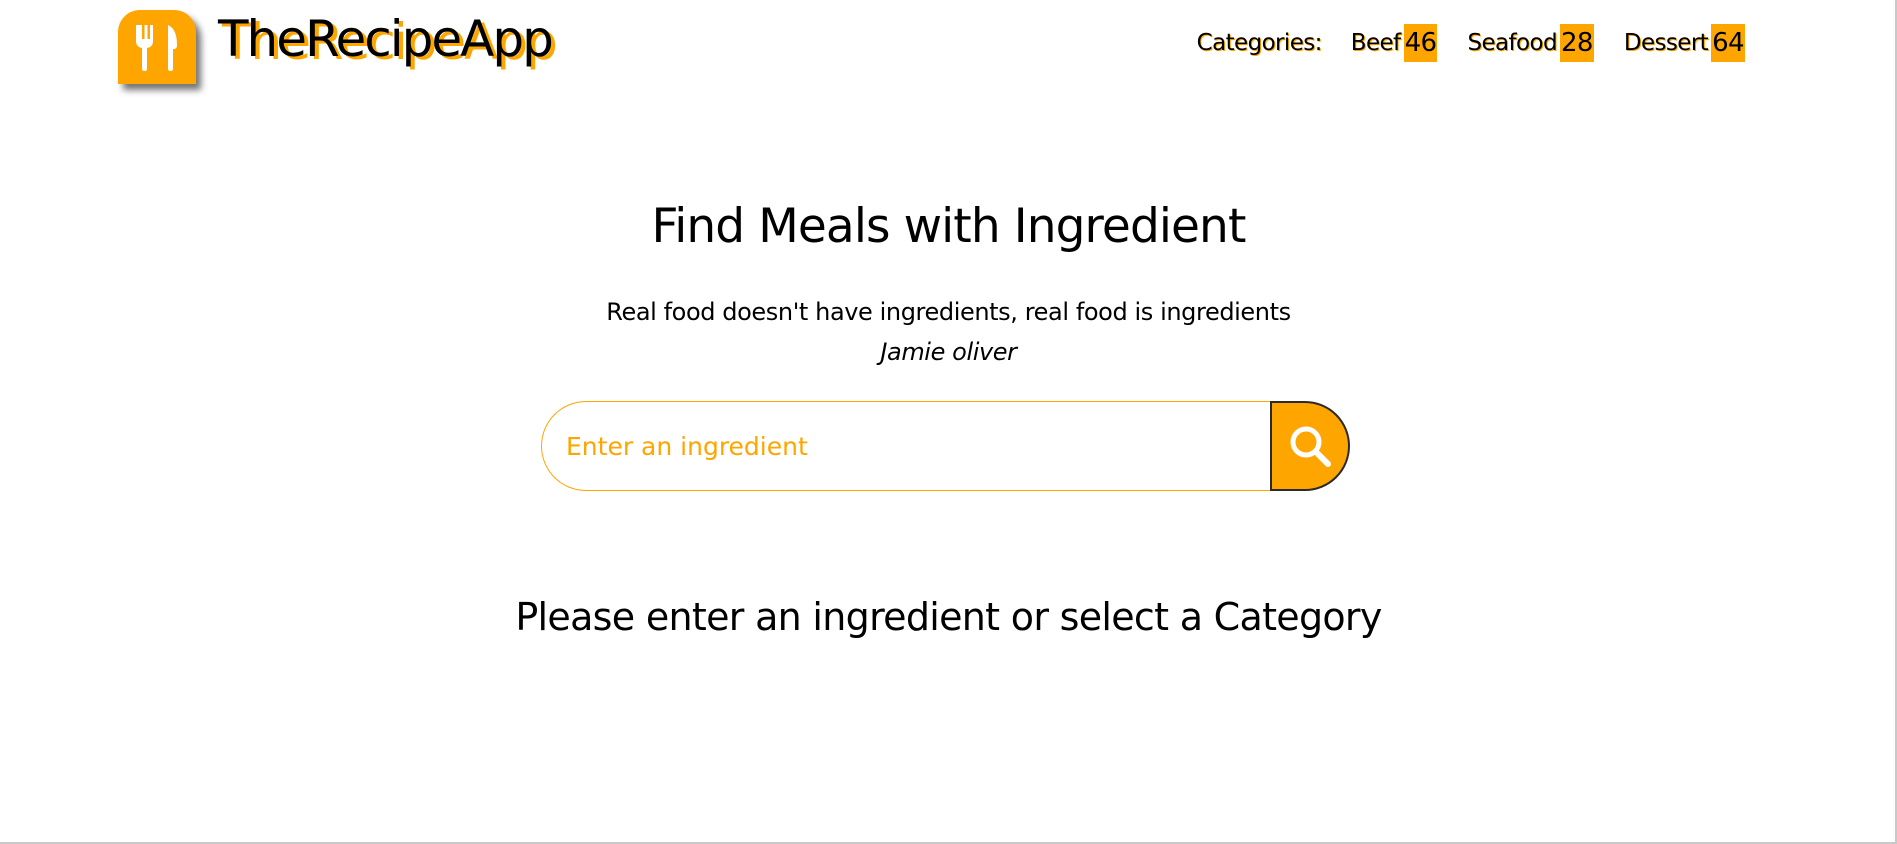 The width and height of the screenshot is (1897, 844). I want to click on app-logo, so click(157, 47).